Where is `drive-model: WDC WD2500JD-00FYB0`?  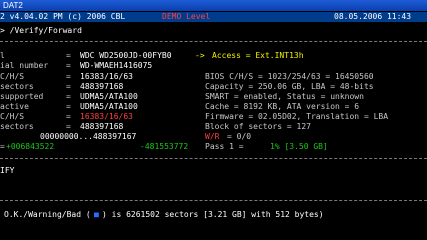
drive-model: WDC WD2500JD-00FYB0 is located at coordinates (126, 55).